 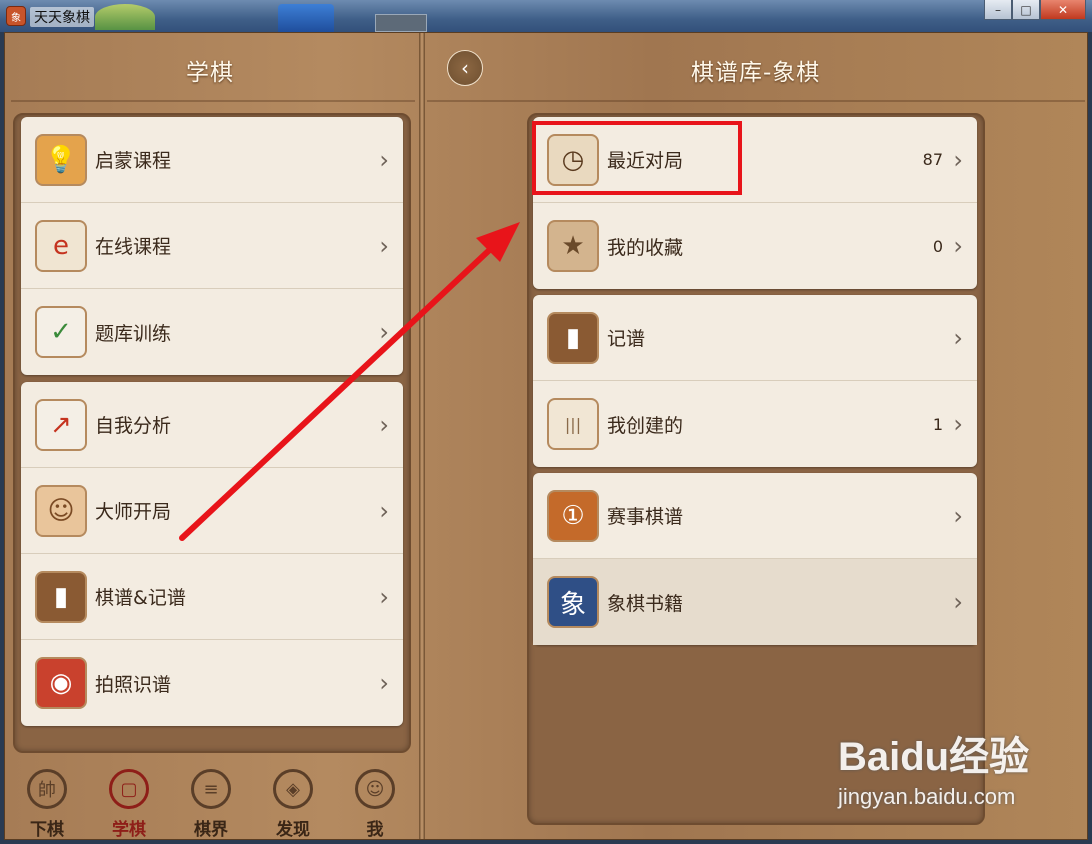 I want to click on baidu-watermark: Baidu经验 jingyan.baidu.com, so click(x=933, y=767).